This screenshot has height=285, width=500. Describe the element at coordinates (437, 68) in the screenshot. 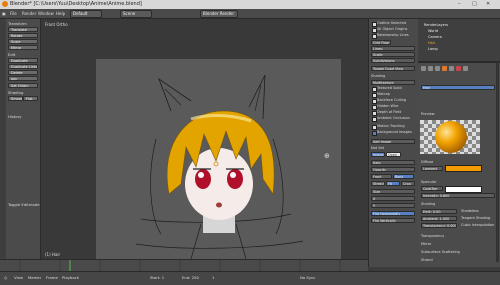

I see `world-tab-icon` at that location.